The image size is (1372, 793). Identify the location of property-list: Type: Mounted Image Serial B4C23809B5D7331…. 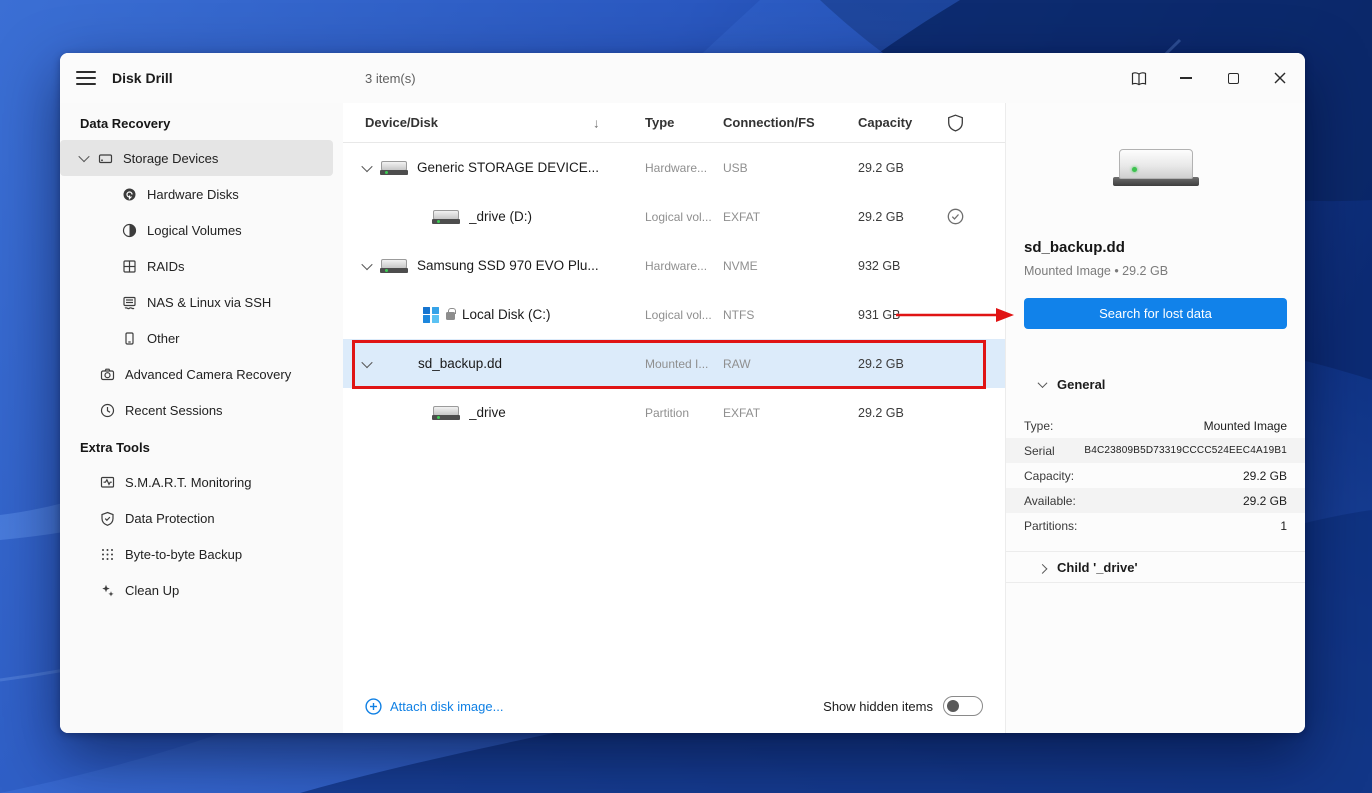
(1155, 475).